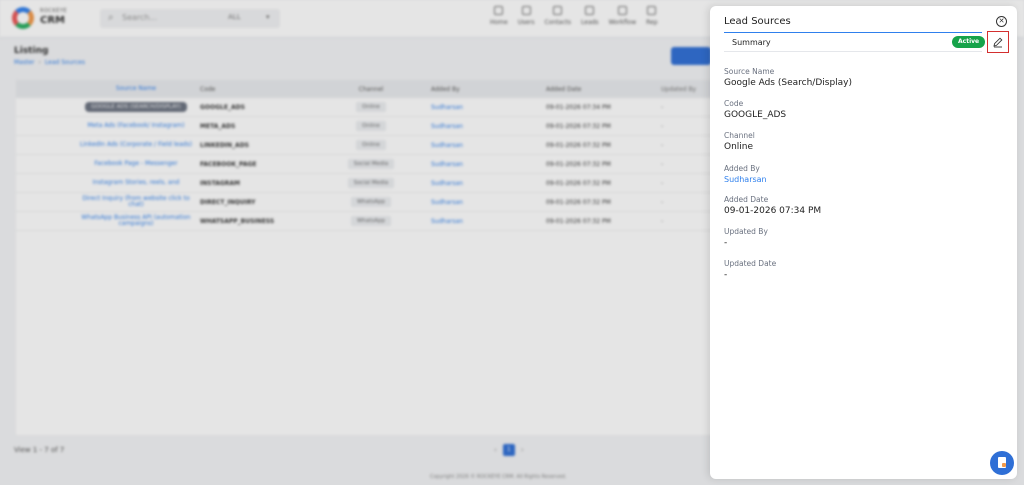 The image size is (1024, 485). What do you see at coordinates (853, 42) in the screenshot?
I see `tab-bar: Summary` at bounding box center [853, 42].